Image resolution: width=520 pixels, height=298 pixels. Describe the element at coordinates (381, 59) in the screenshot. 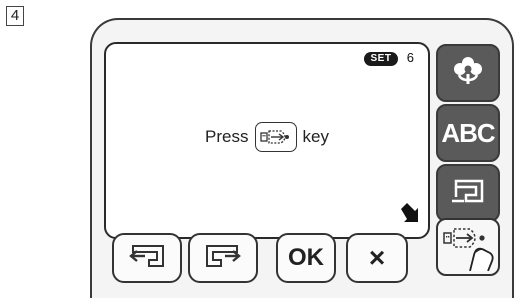

I see `set-badge: SET` at that location.